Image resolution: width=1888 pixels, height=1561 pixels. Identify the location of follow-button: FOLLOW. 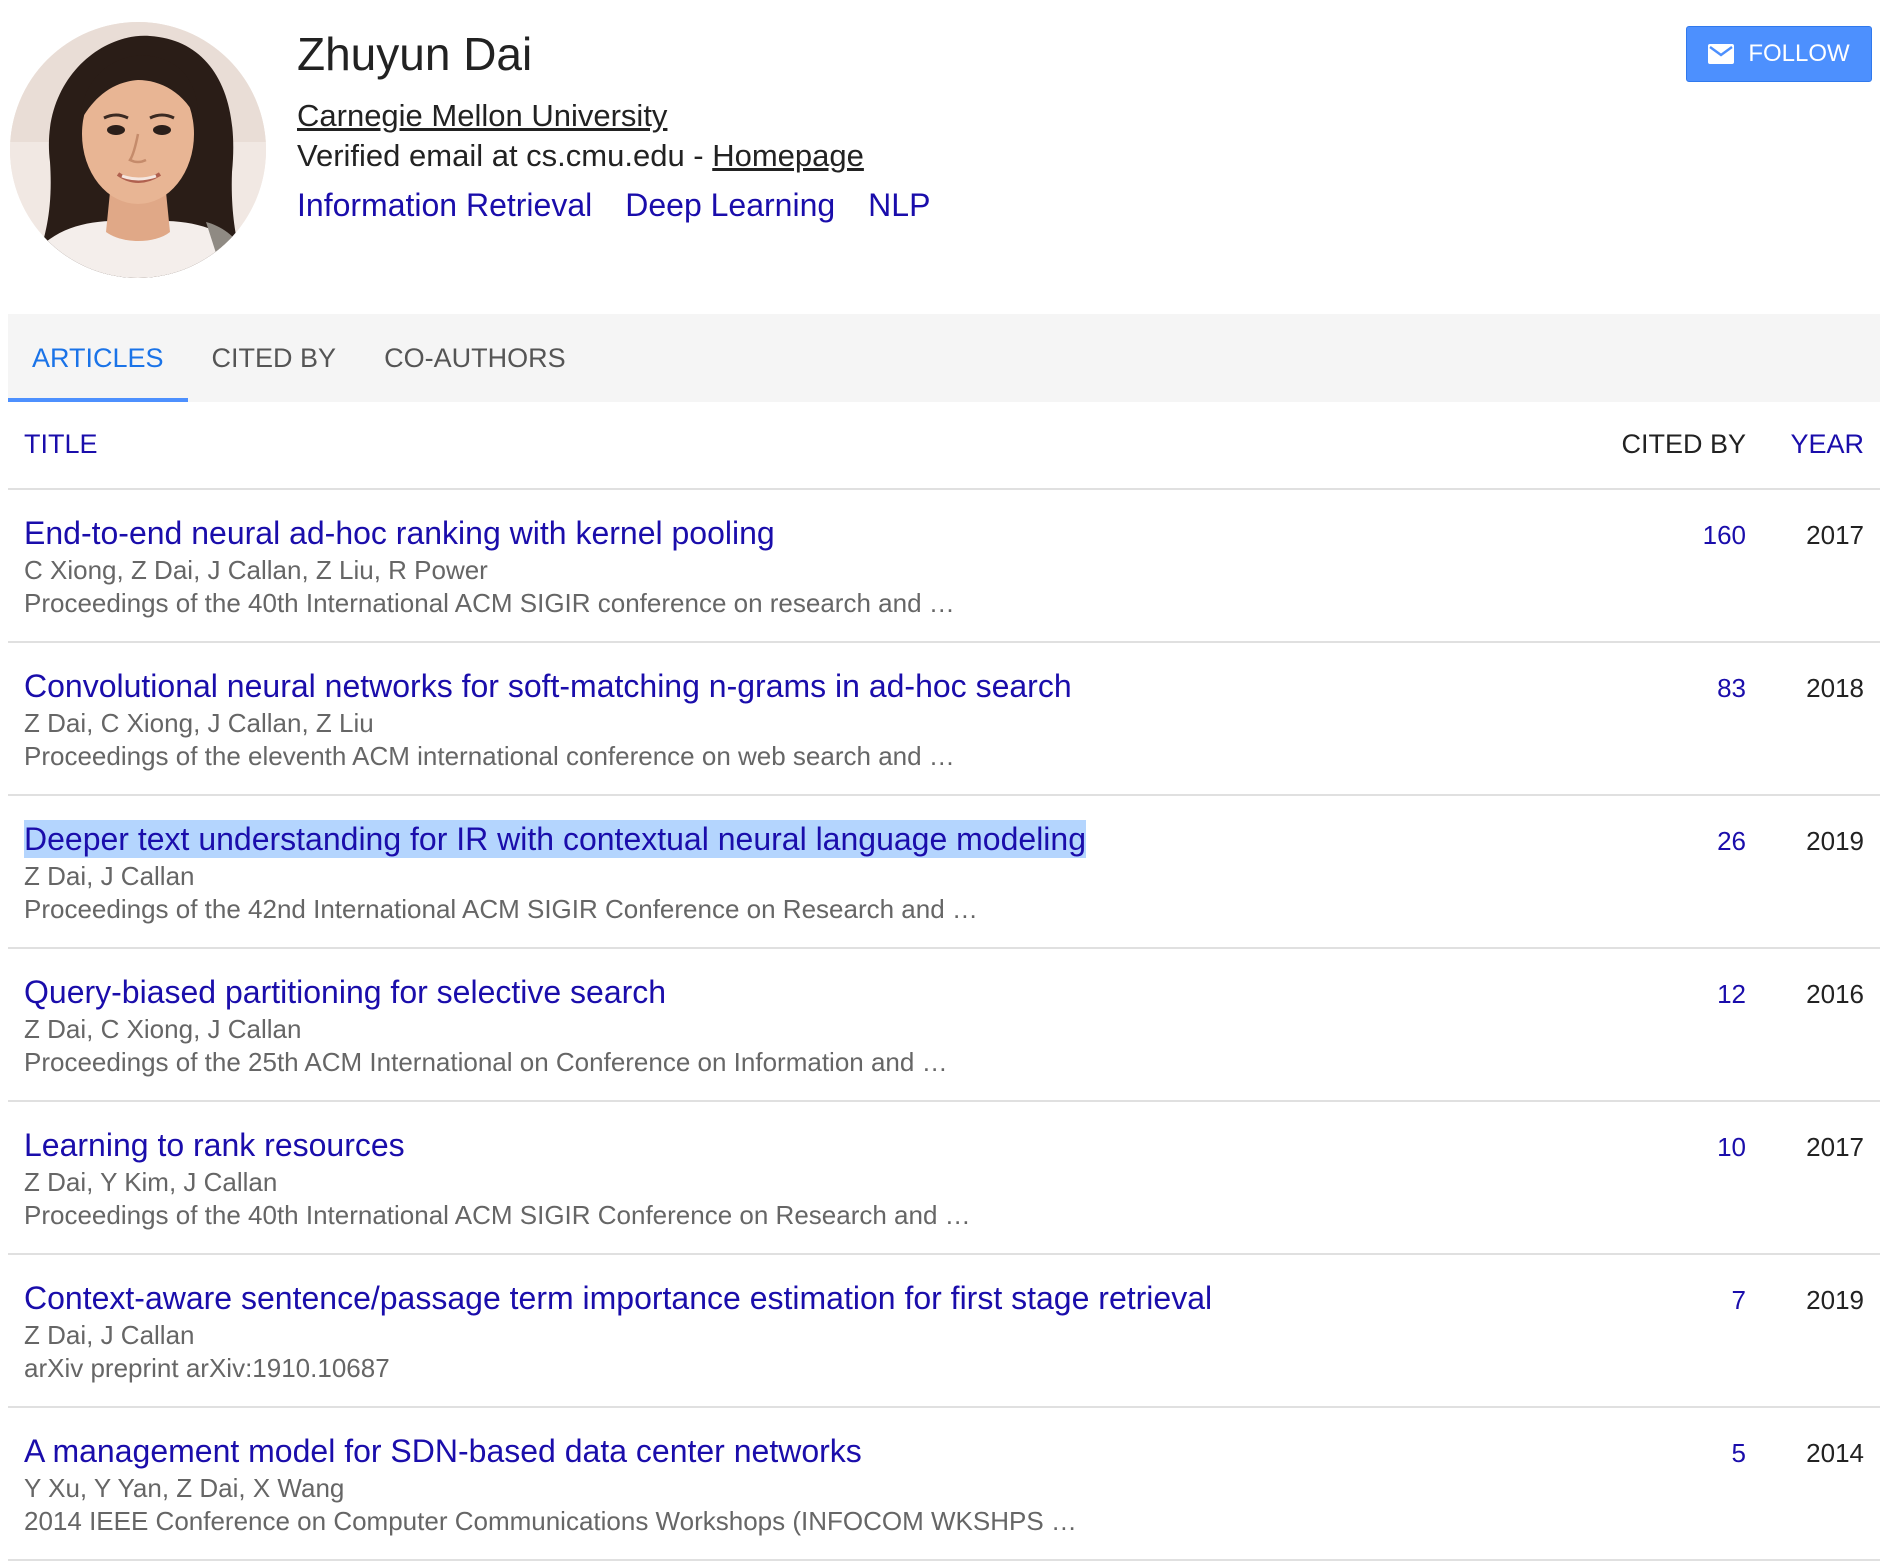
(1779, 54).